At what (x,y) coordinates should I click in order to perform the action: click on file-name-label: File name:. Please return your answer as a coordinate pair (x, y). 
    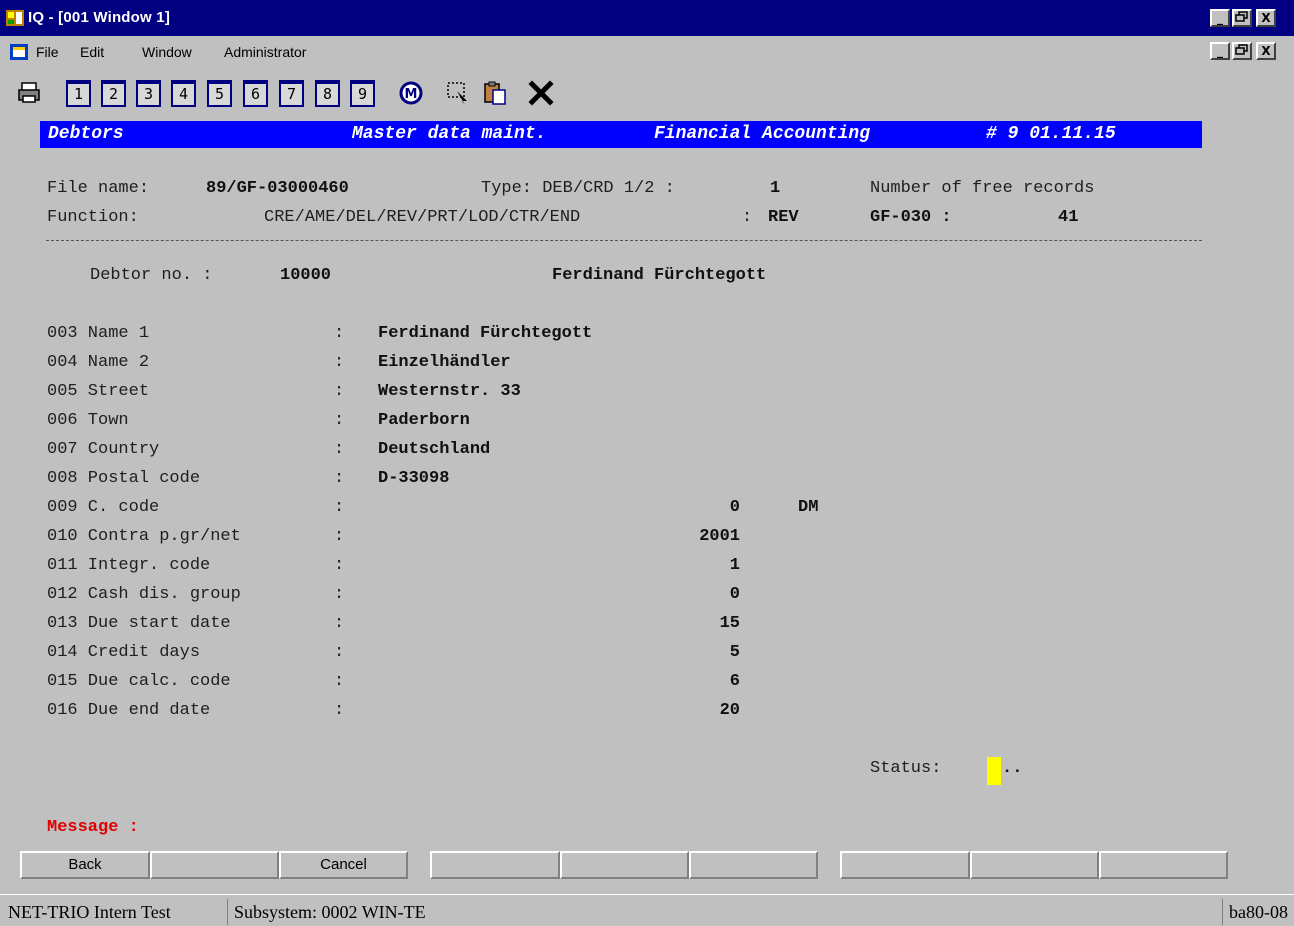
    Looking at the image, I should click on (98, 188).